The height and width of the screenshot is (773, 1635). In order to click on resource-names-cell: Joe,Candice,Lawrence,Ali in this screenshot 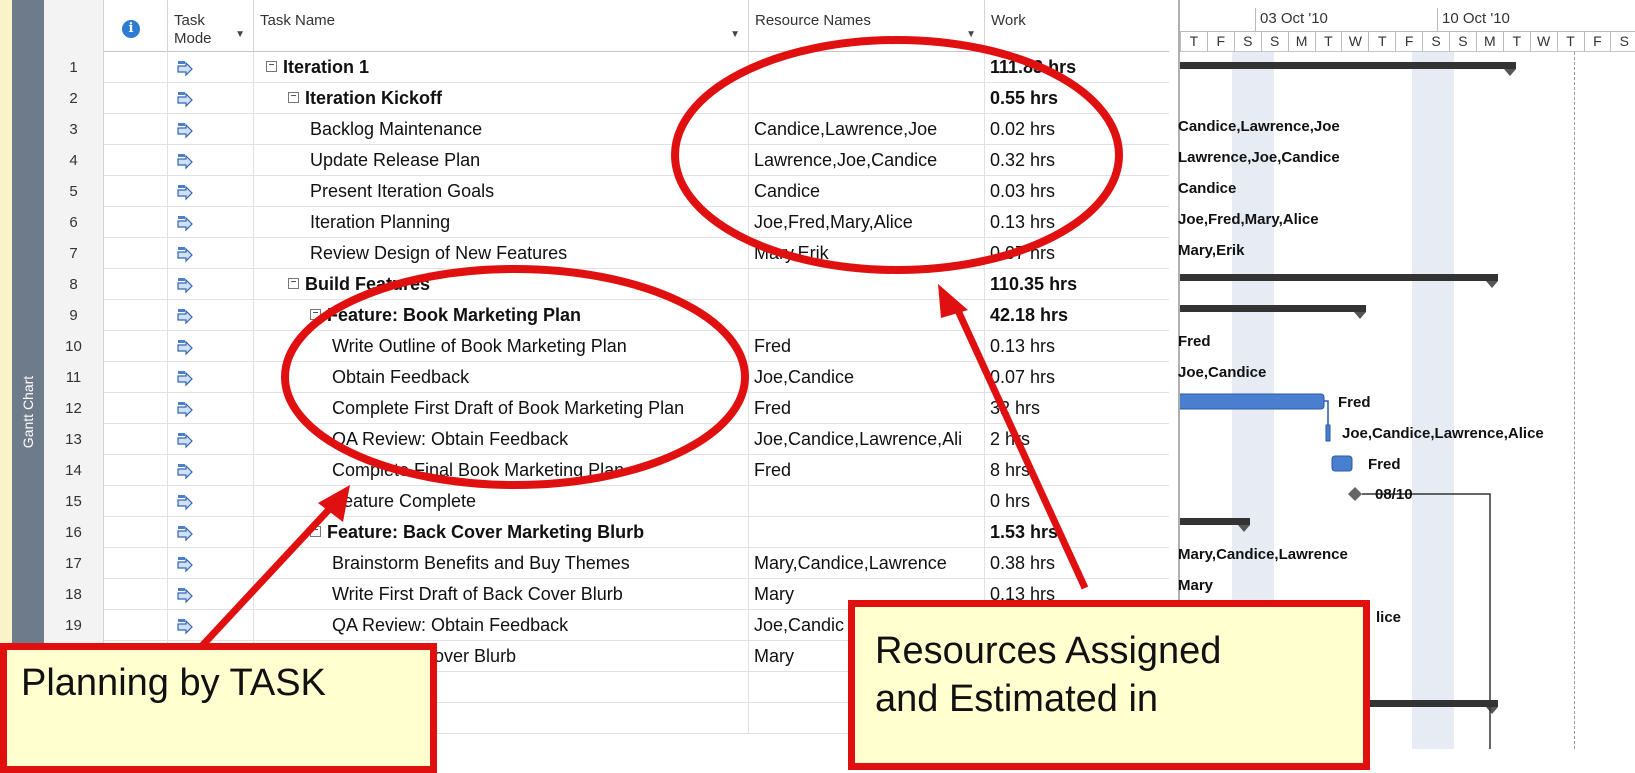, I will do `click(867, 439)`.